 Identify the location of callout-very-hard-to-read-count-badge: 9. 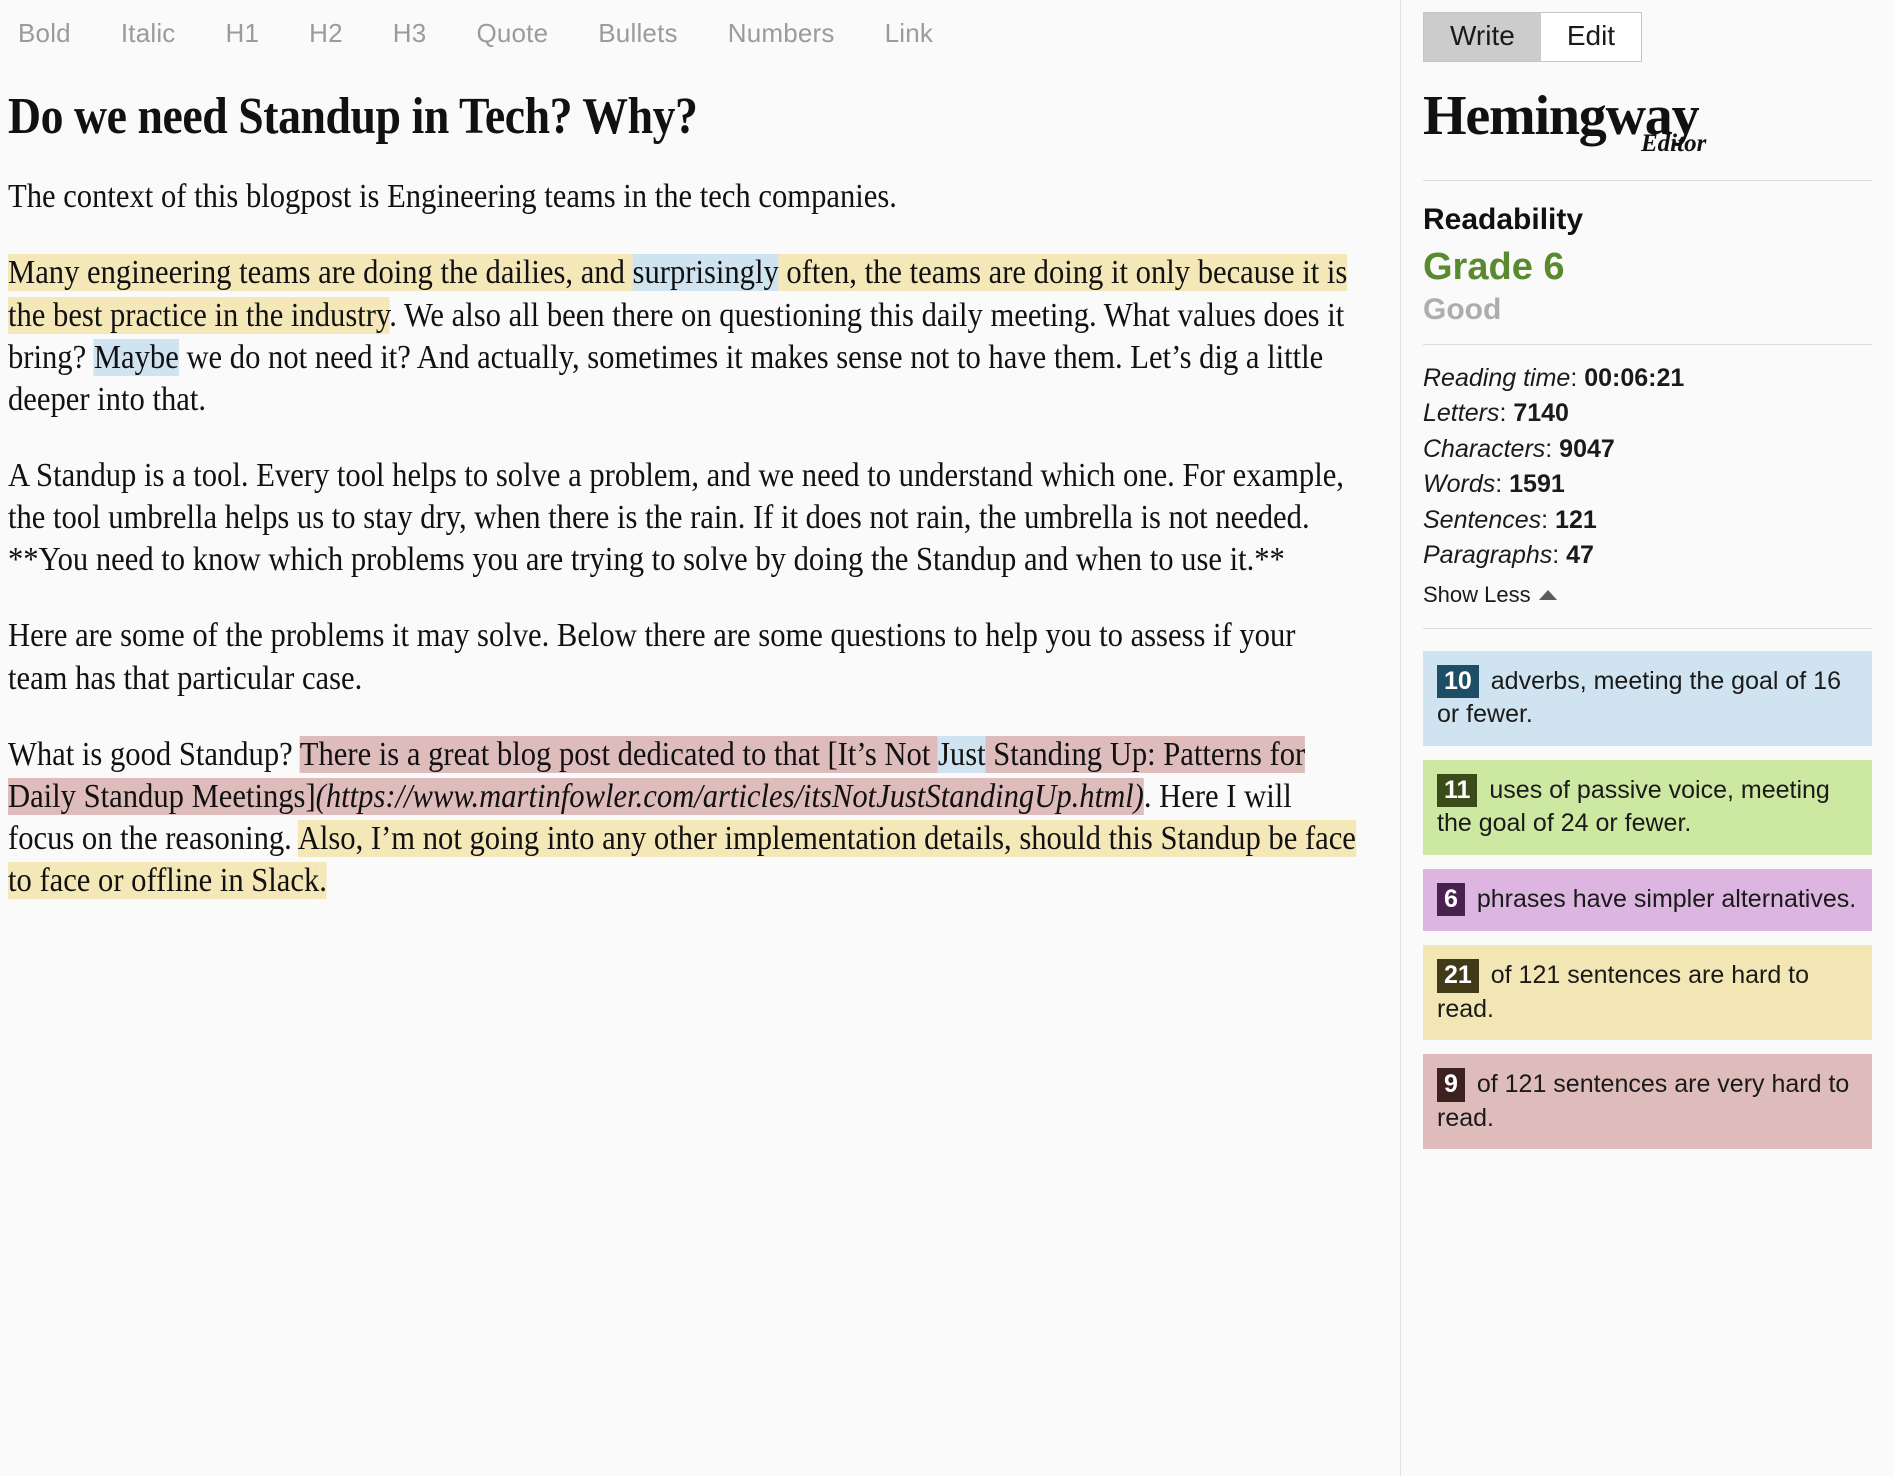
(1451, 1085).